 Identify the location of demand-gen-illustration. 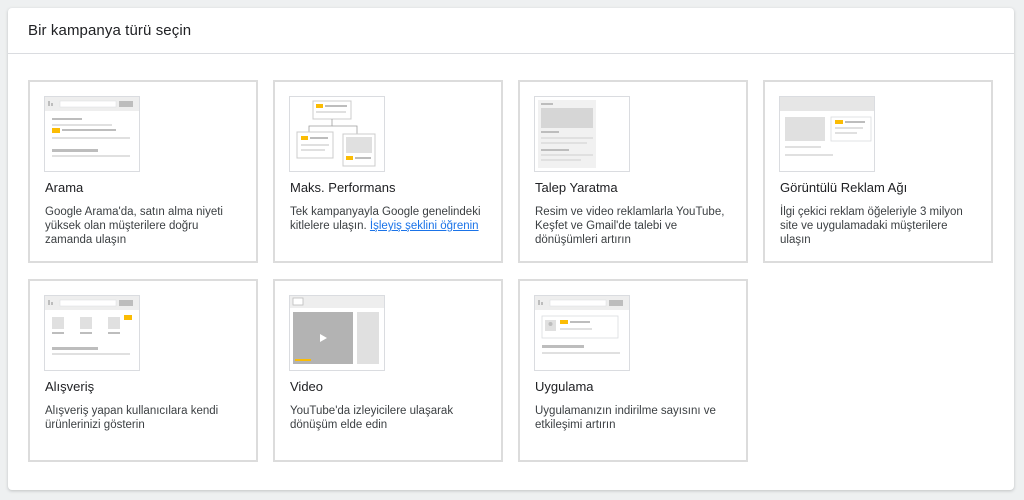
(582, 134).